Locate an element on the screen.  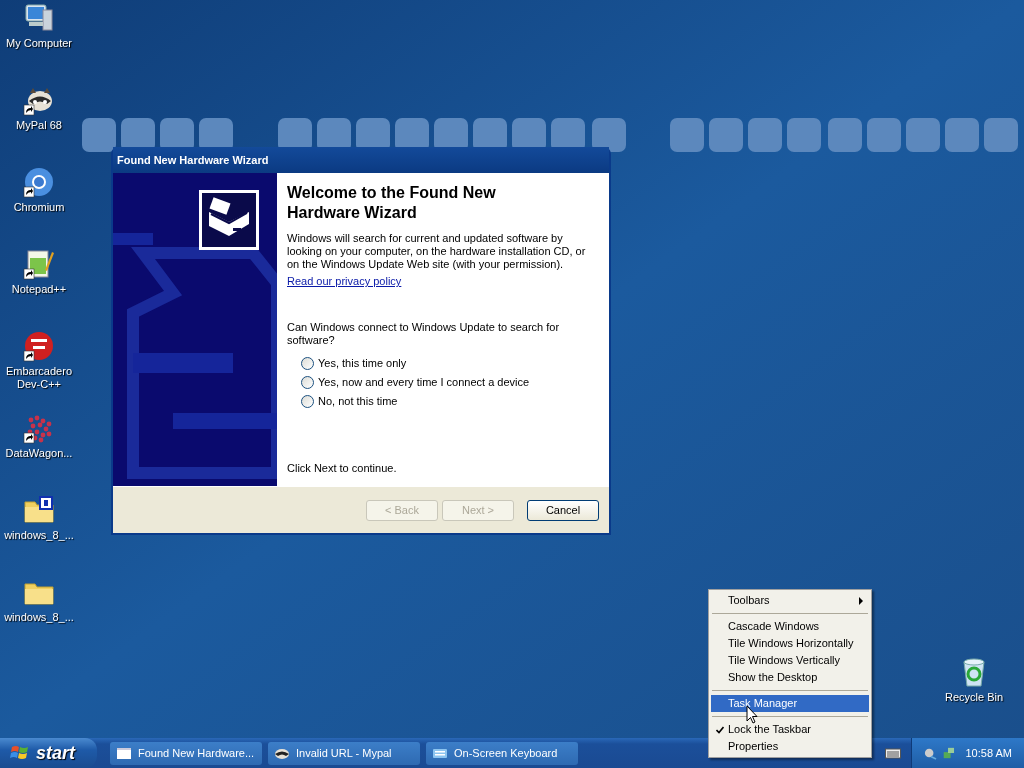
option-label: No, not this time is located at coordinates (358, 401).